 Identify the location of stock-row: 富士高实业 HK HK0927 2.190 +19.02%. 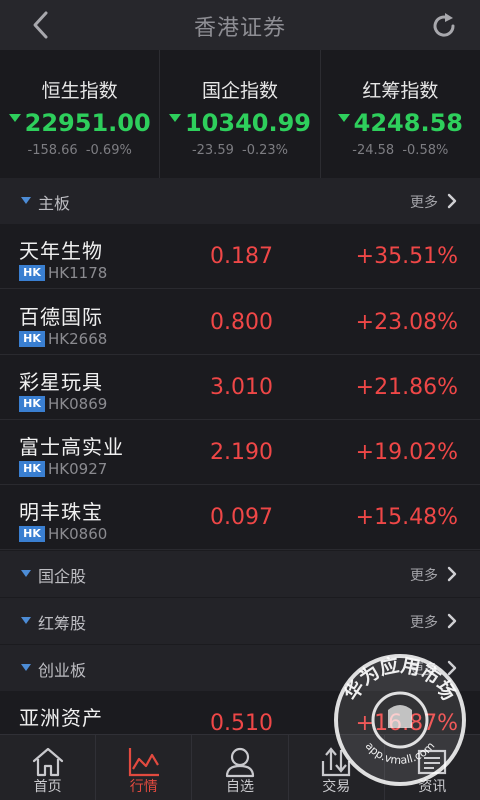
(240, 452).